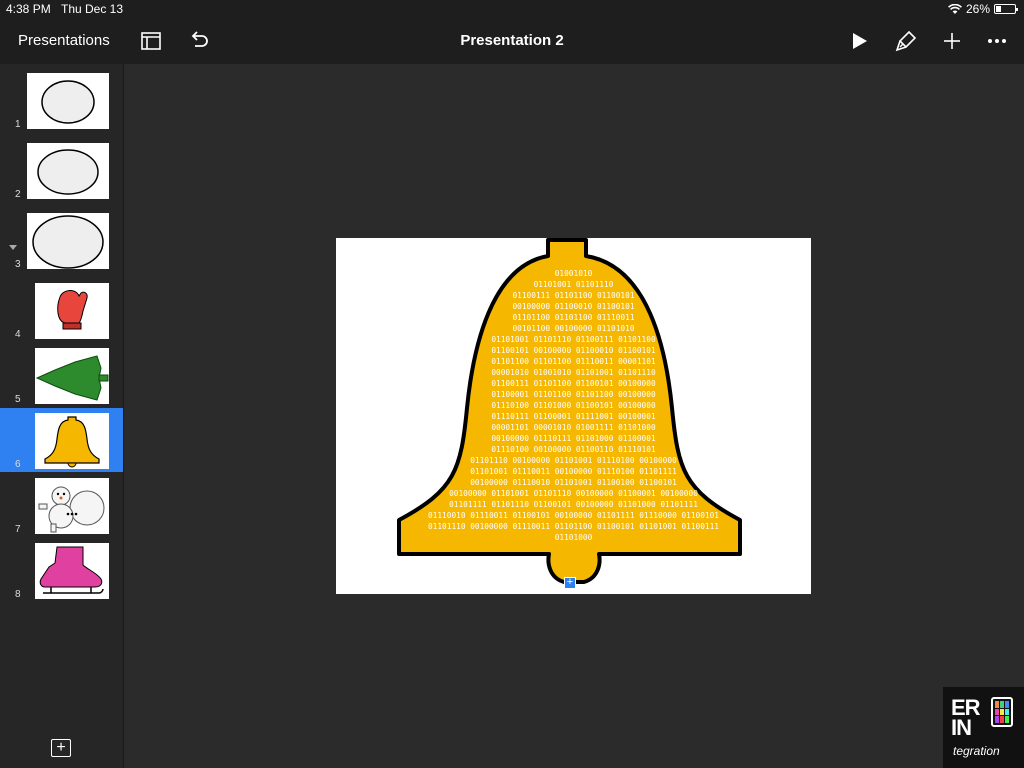  What do you see at coordinates (573, 350) in the screenshot?
I see `binary-line: 01100101 00100000 01100010 01100101` at bounding box center [573, 350].